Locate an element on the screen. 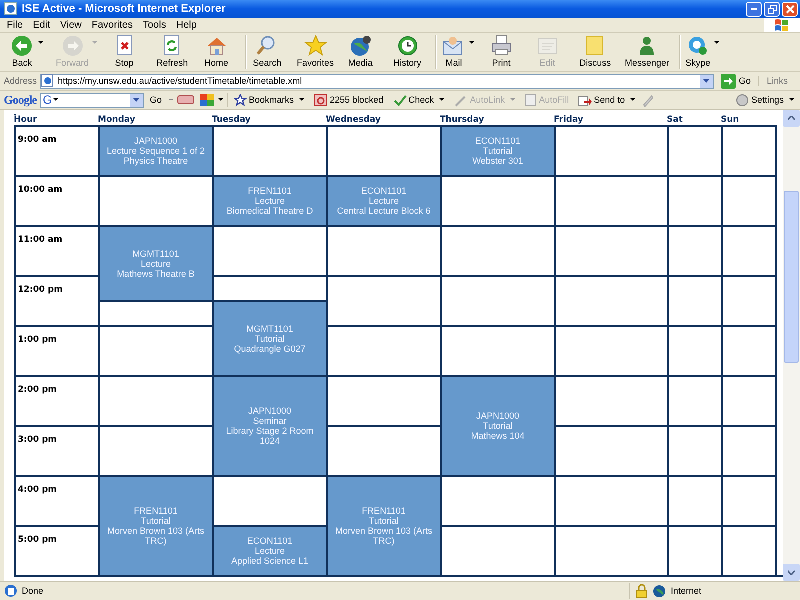  printer-icon is located at coordinates (502, 46).